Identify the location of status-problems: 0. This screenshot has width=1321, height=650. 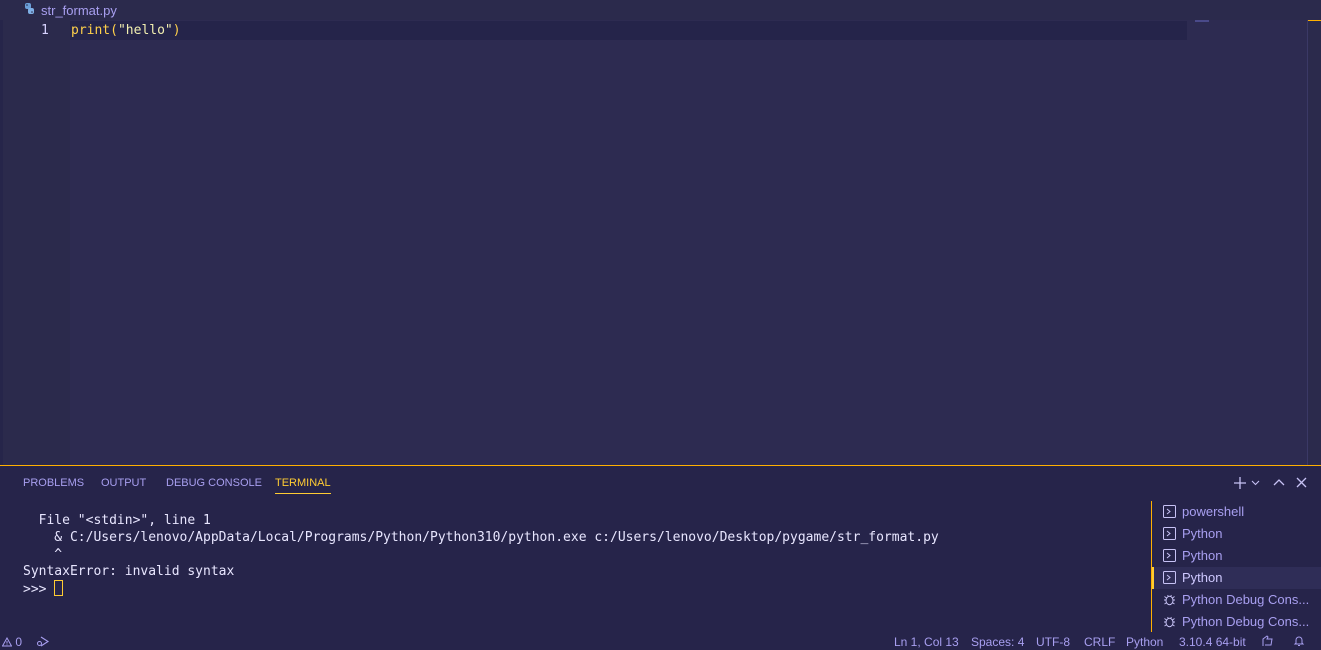
(12, 642).